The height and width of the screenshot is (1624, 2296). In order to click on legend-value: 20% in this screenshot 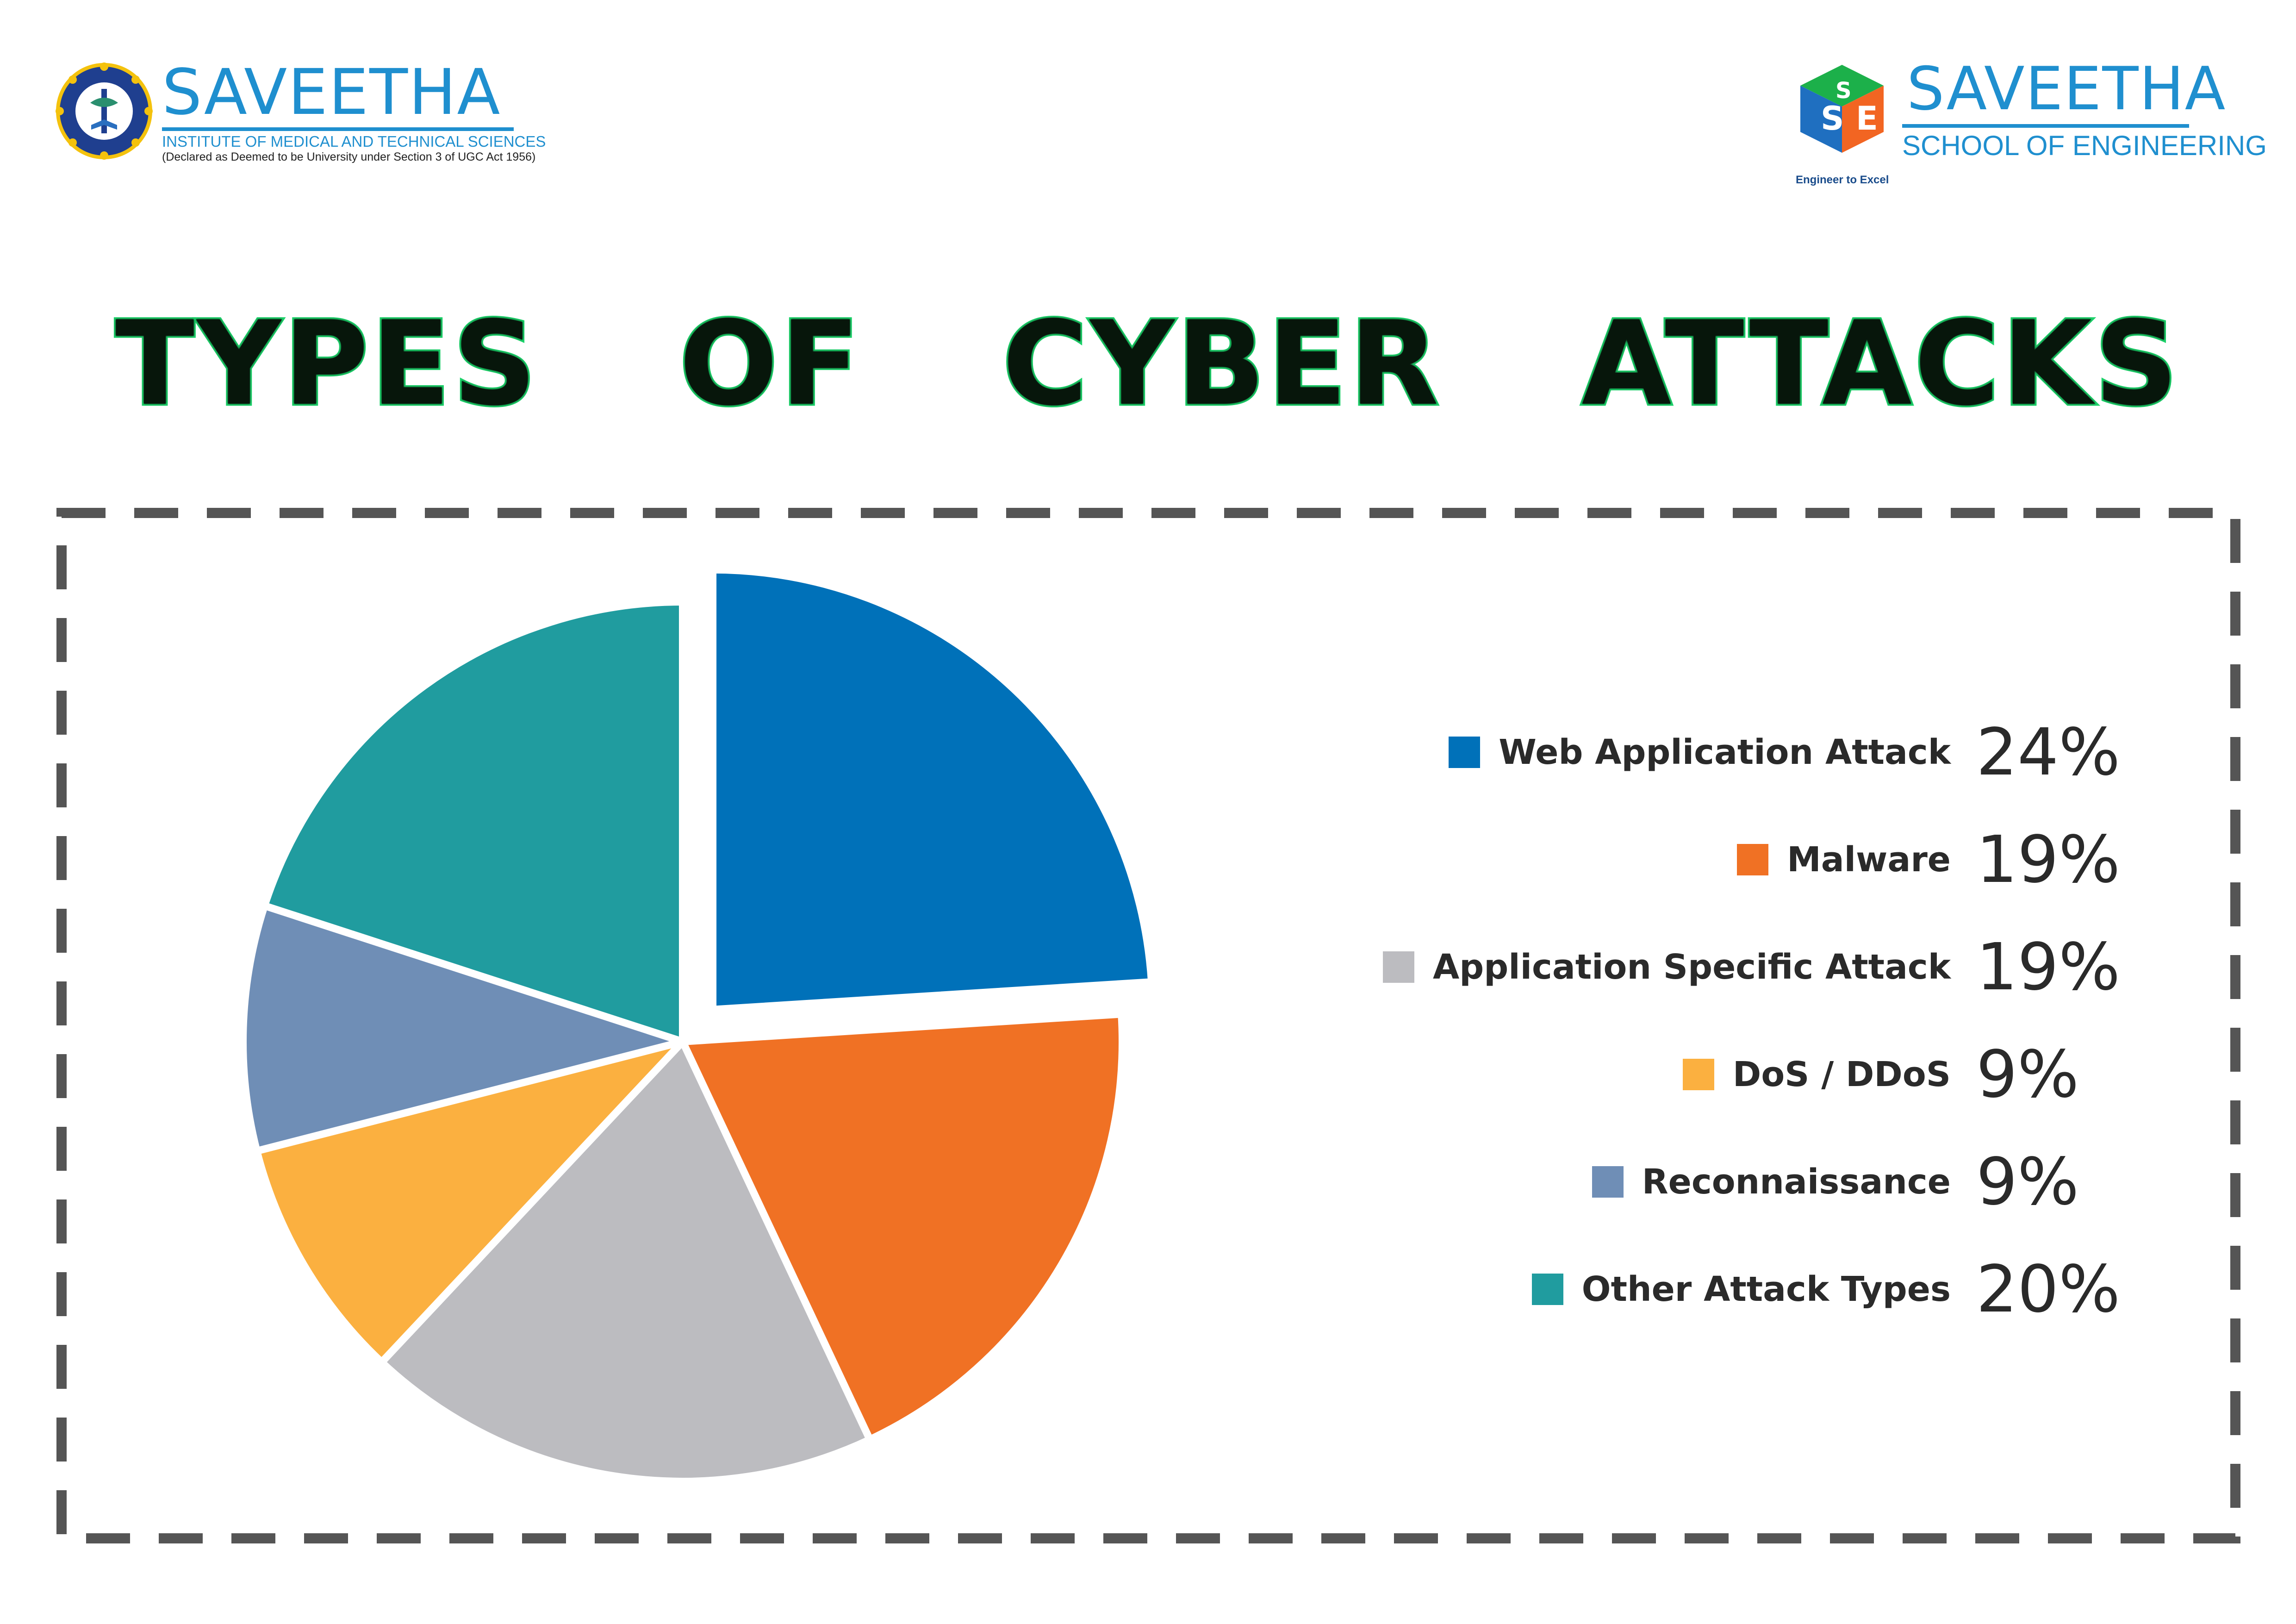, I will do `click(2048, 1289)`.